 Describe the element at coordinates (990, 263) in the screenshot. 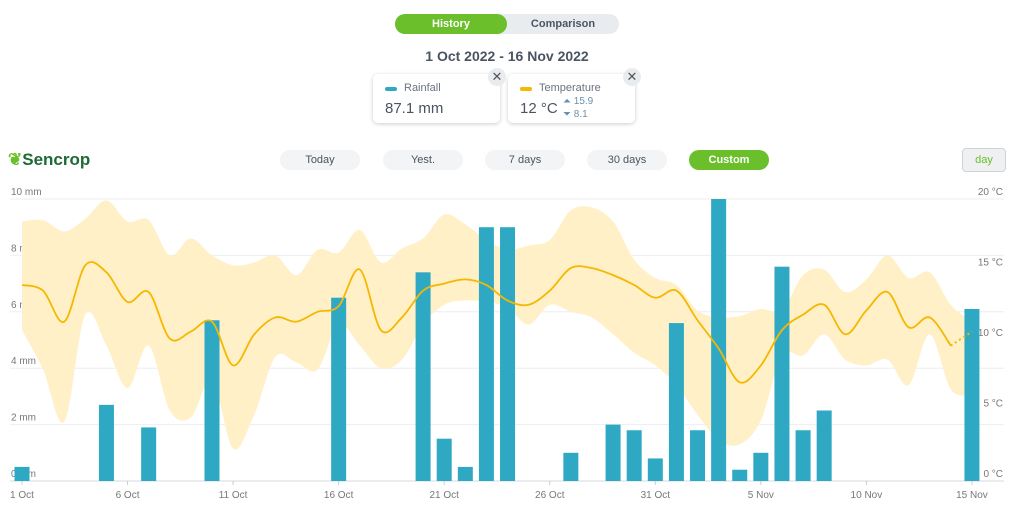

I see `y-right-tick: 15 °C` at that location.